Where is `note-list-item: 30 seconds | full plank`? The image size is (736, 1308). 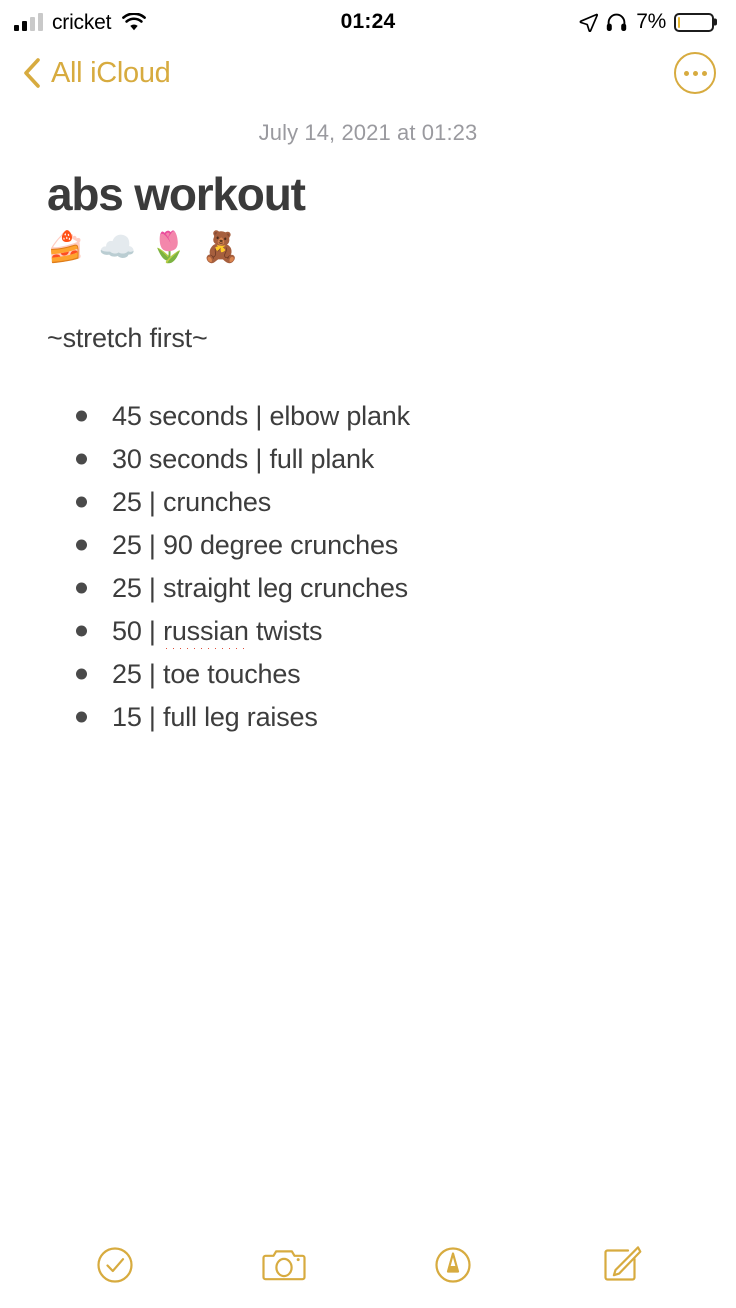
note-list-item: 30 seconds | full plank is located at coordinates (368, 458).